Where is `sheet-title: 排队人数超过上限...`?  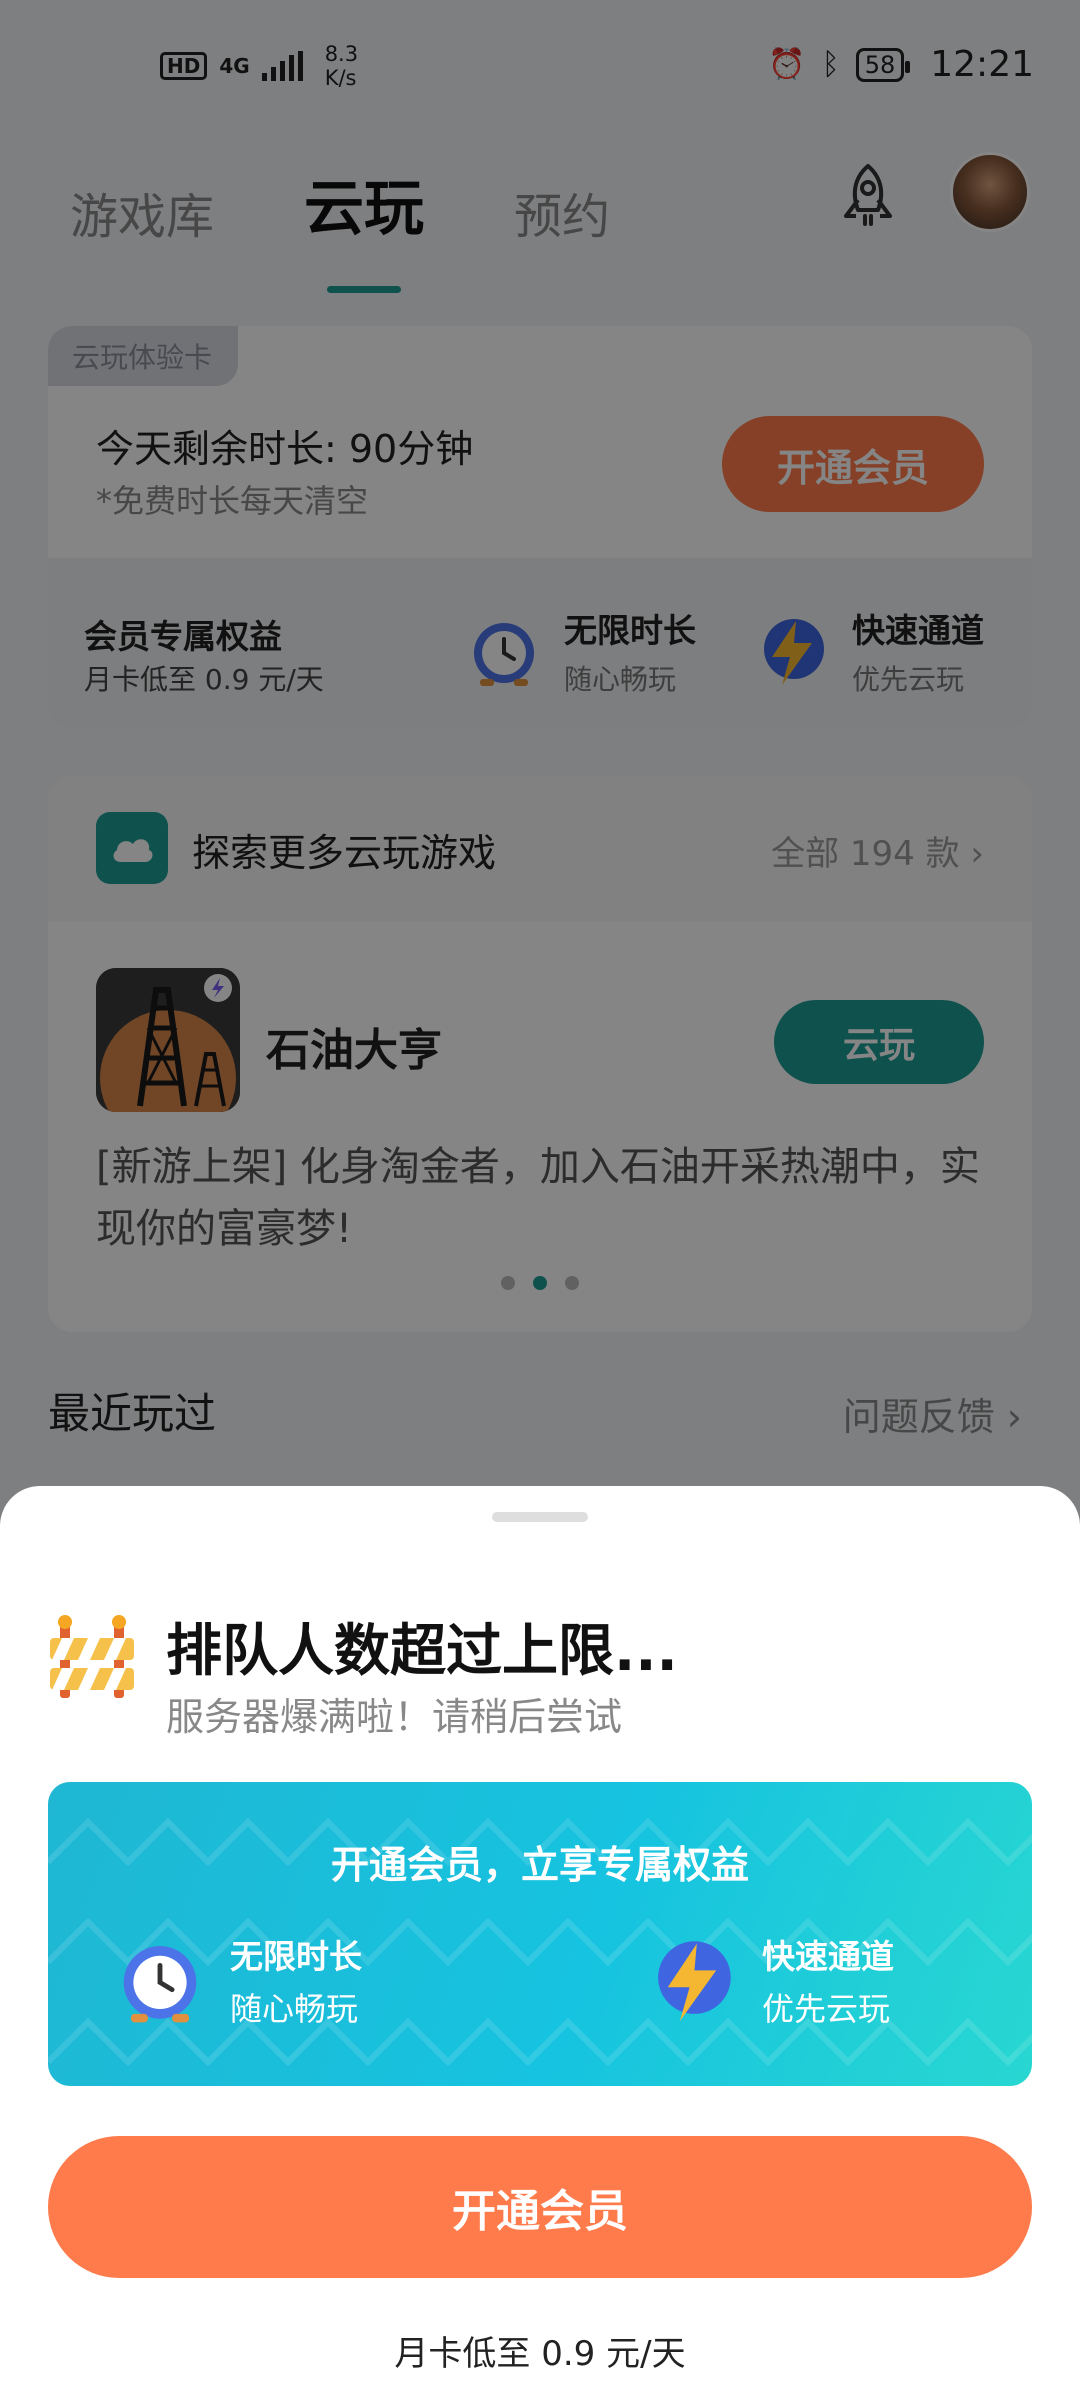 sheet-title: 排队人数超过上限... is located at coordinates (422, 1651).